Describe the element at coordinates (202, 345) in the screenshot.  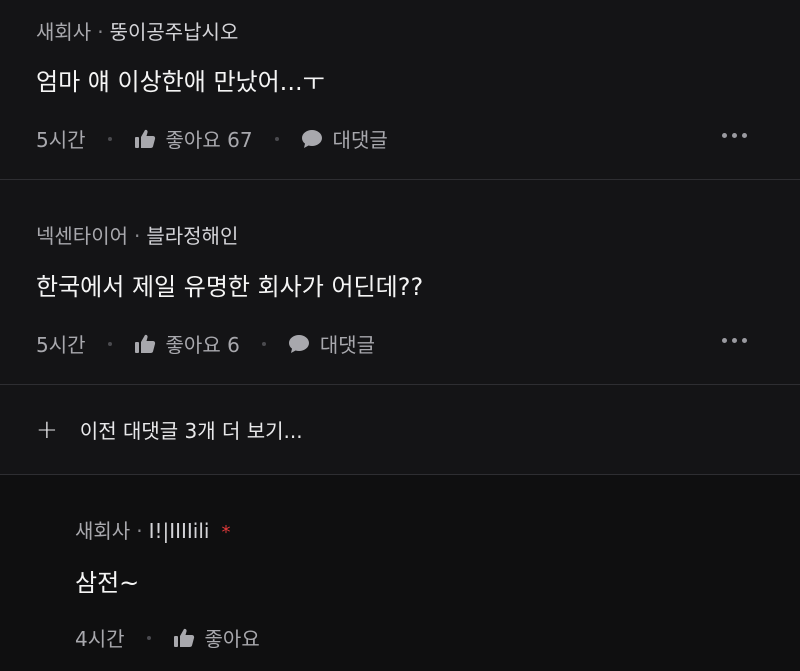
I see `like-label: 좋아요 6` at that location.